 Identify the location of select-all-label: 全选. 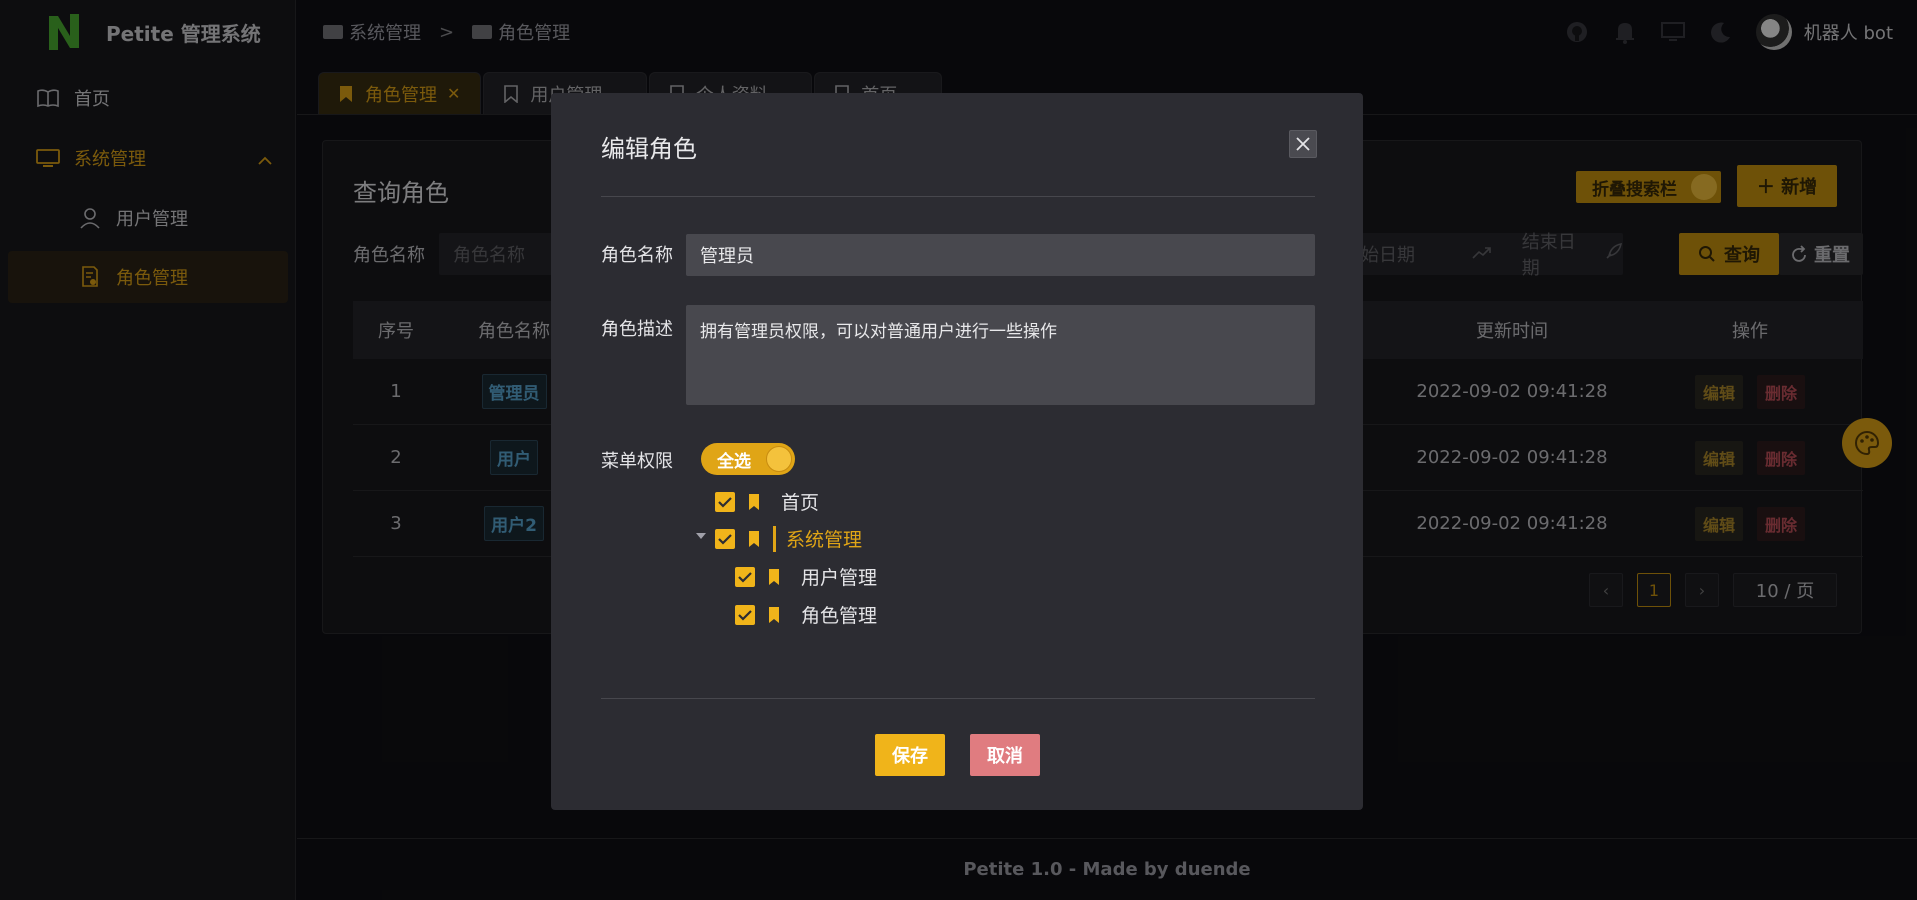
(734, 461).